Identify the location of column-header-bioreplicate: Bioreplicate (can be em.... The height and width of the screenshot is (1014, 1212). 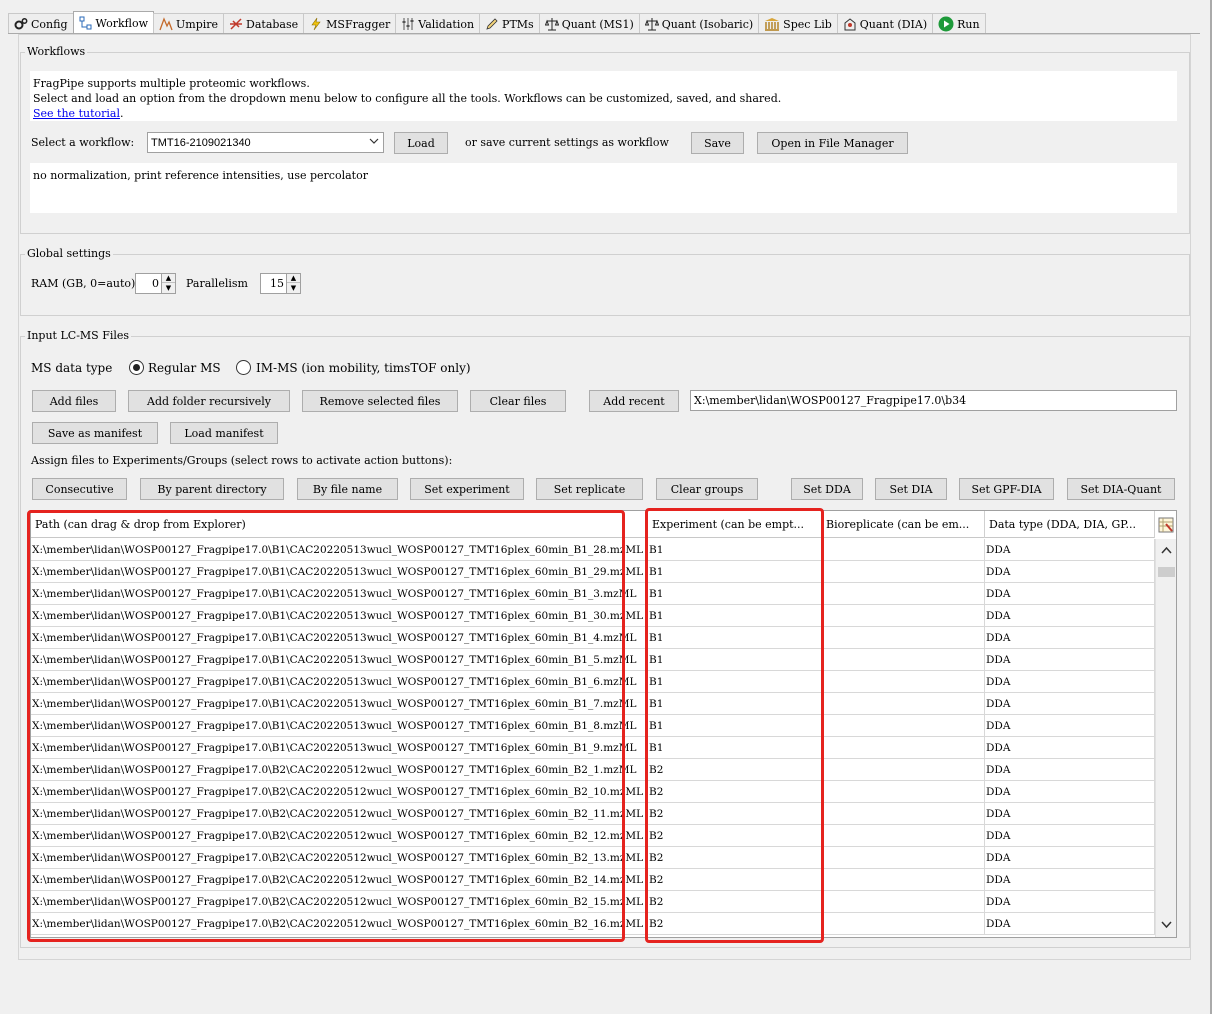
(903, 524).